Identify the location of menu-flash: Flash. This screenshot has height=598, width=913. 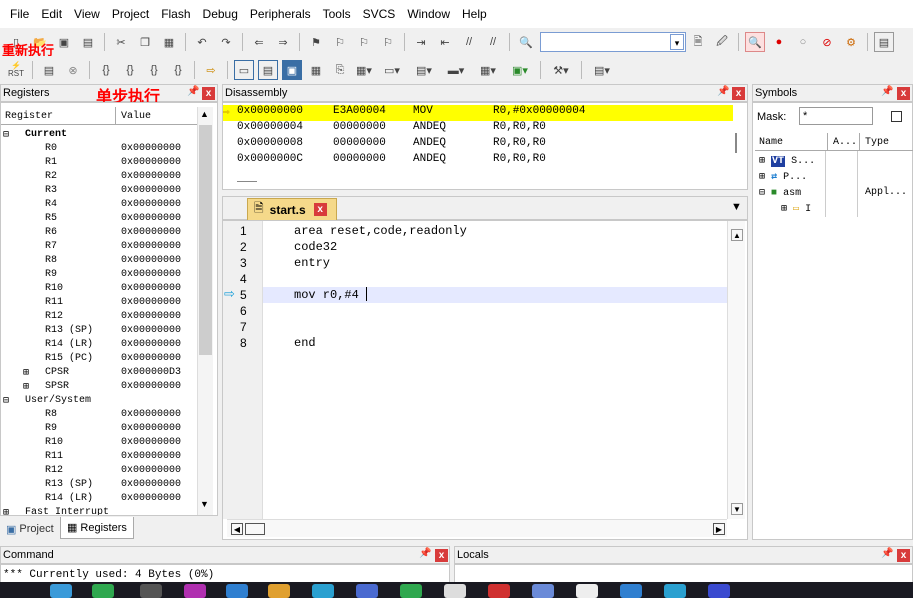
(175, 14).